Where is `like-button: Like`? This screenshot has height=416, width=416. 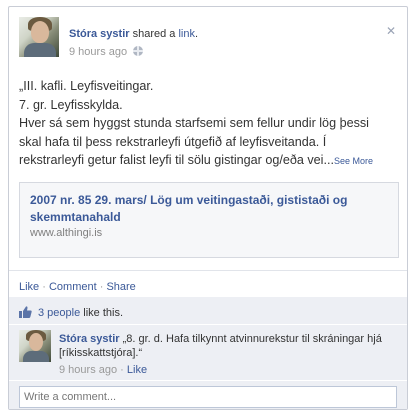 like-button: Like is located at coordinates (29, 287).